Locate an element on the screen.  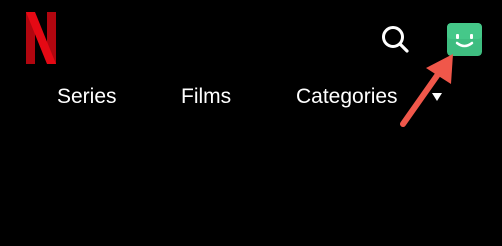
nav-series: Series is located at coordinates (87, 97).